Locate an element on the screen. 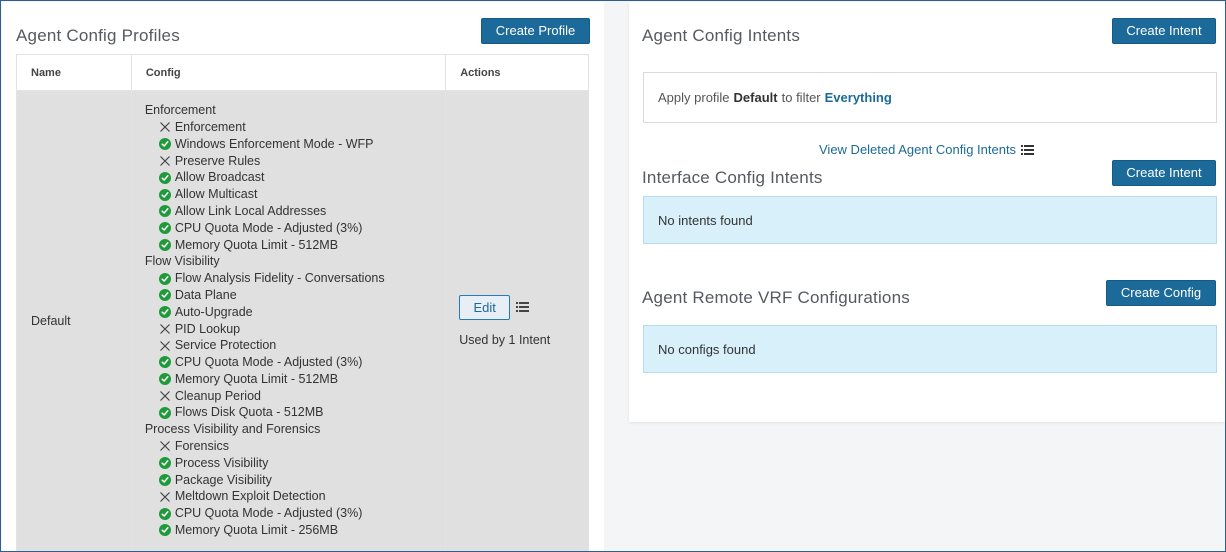 Image resolution: width=1226 pixels, height=552 pixels. column-header-actions: Actions is located at coordinates (517, 72).